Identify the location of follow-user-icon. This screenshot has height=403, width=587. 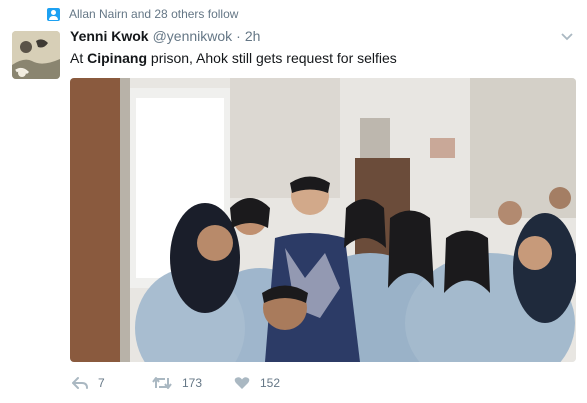
(53, 14).